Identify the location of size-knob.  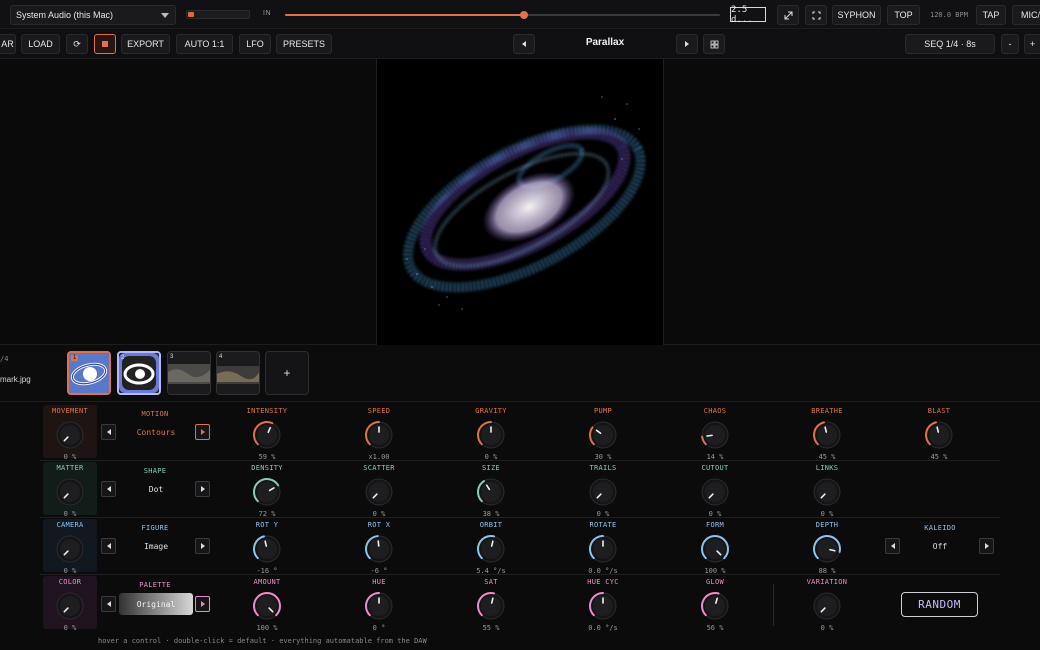
(491, 492).